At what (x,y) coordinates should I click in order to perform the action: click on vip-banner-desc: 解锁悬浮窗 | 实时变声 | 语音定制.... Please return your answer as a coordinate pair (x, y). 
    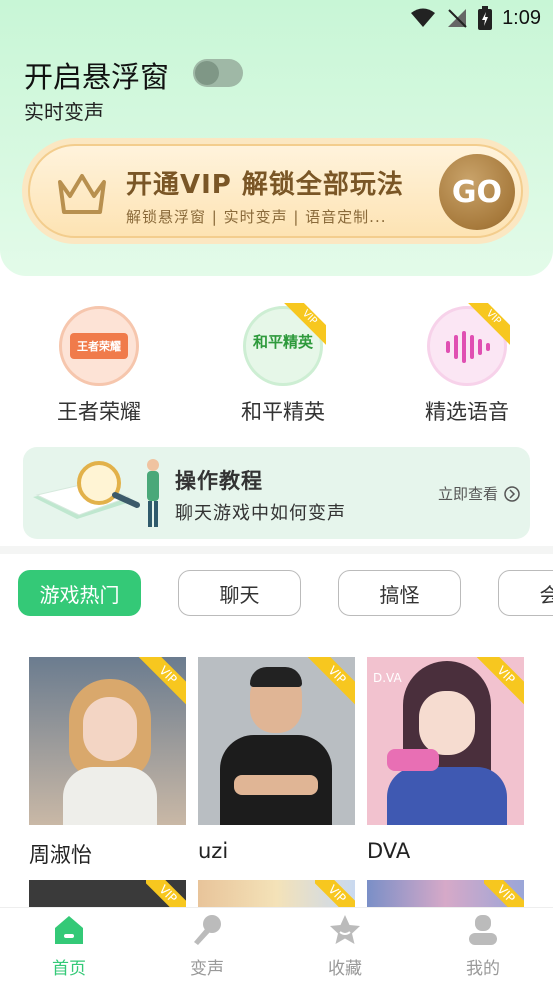
    Looking at the image, I should click on (256, 217).